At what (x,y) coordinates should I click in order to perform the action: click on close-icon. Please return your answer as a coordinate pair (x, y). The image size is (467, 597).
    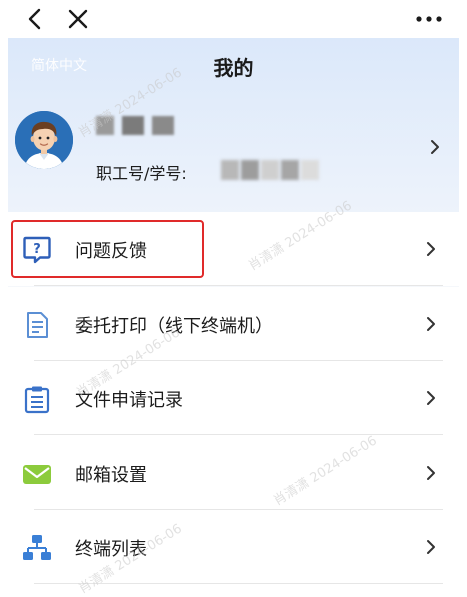
    Looking at the image, I should click on (78, 19).